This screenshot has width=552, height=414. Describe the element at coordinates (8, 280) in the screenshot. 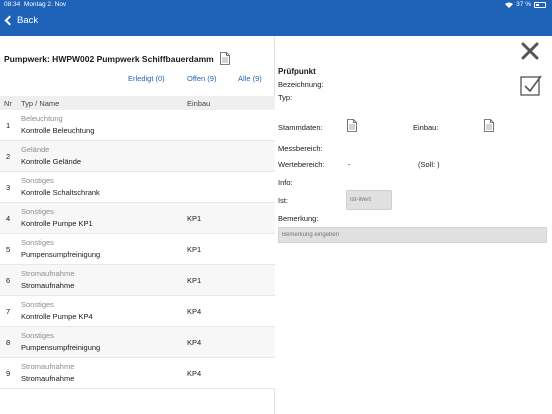

I see `row-nr: 6` at that location.